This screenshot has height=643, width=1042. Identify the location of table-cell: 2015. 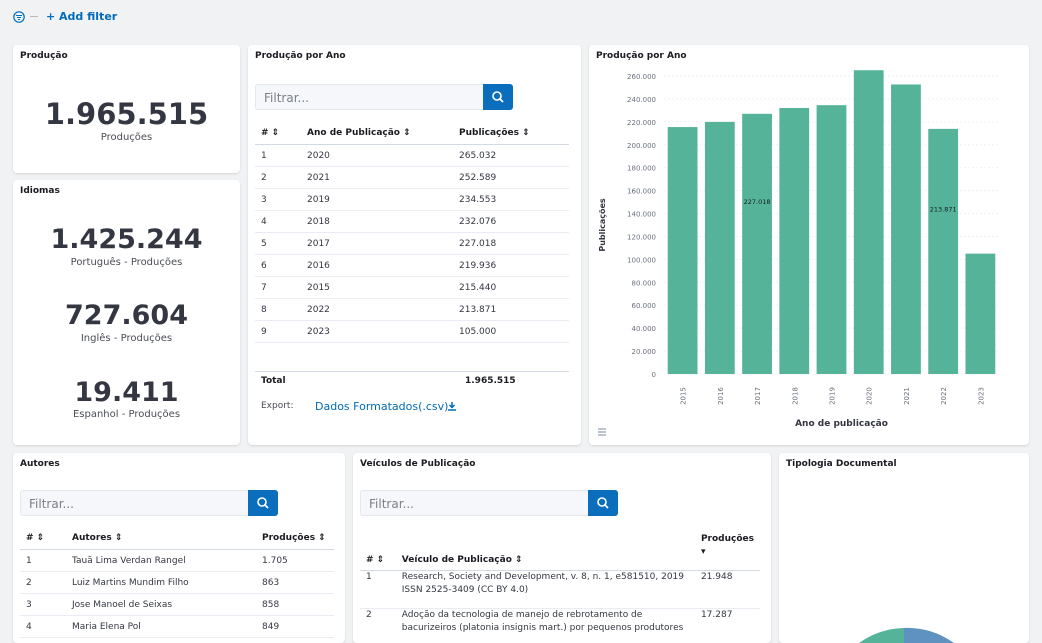
(377, 288).